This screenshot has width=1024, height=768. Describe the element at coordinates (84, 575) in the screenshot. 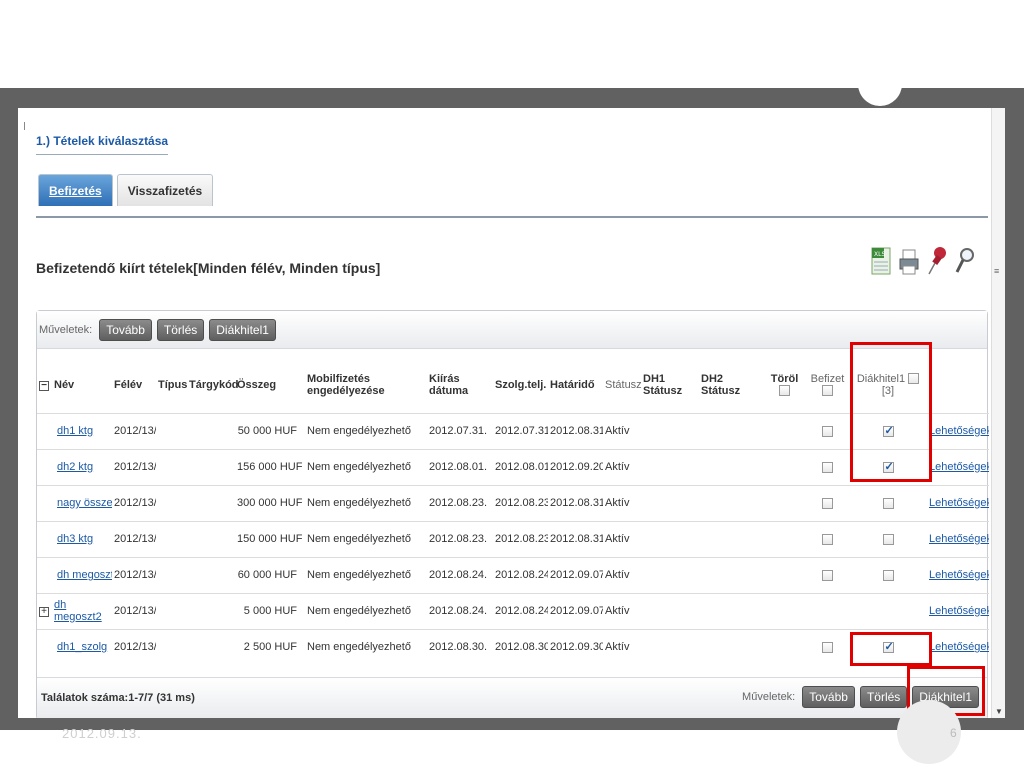

I see `item-name-link: dh megoszt` at that location.